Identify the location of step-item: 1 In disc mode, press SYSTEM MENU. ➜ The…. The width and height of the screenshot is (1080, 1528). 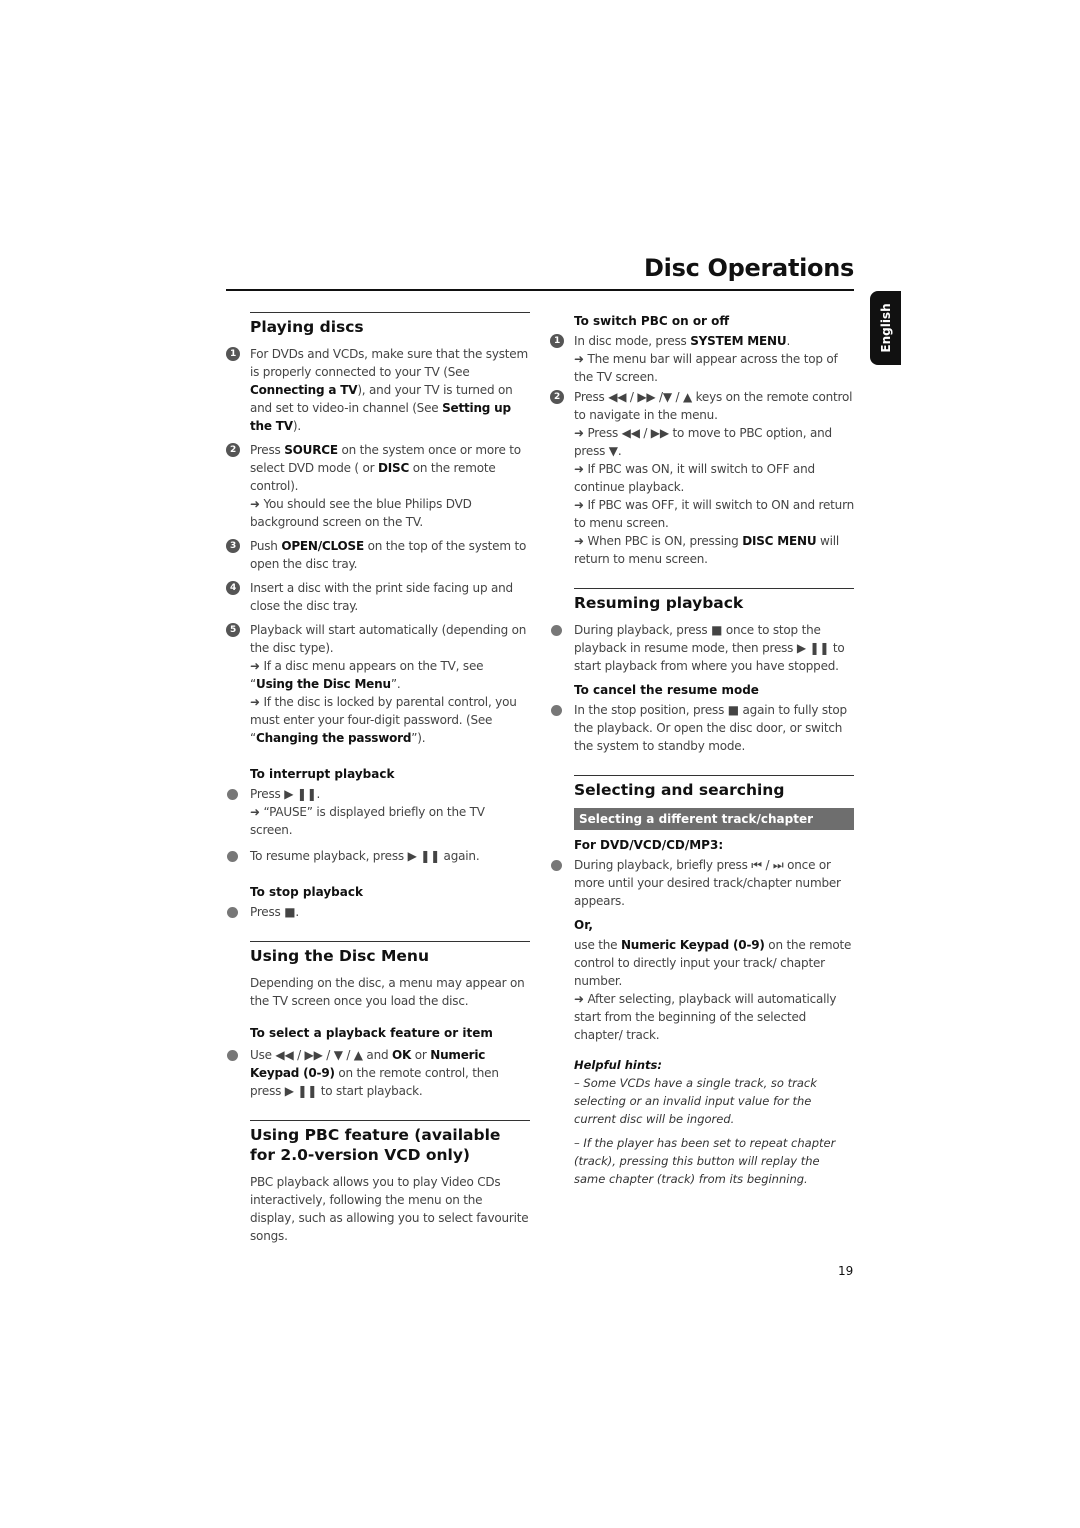
(702, 359).